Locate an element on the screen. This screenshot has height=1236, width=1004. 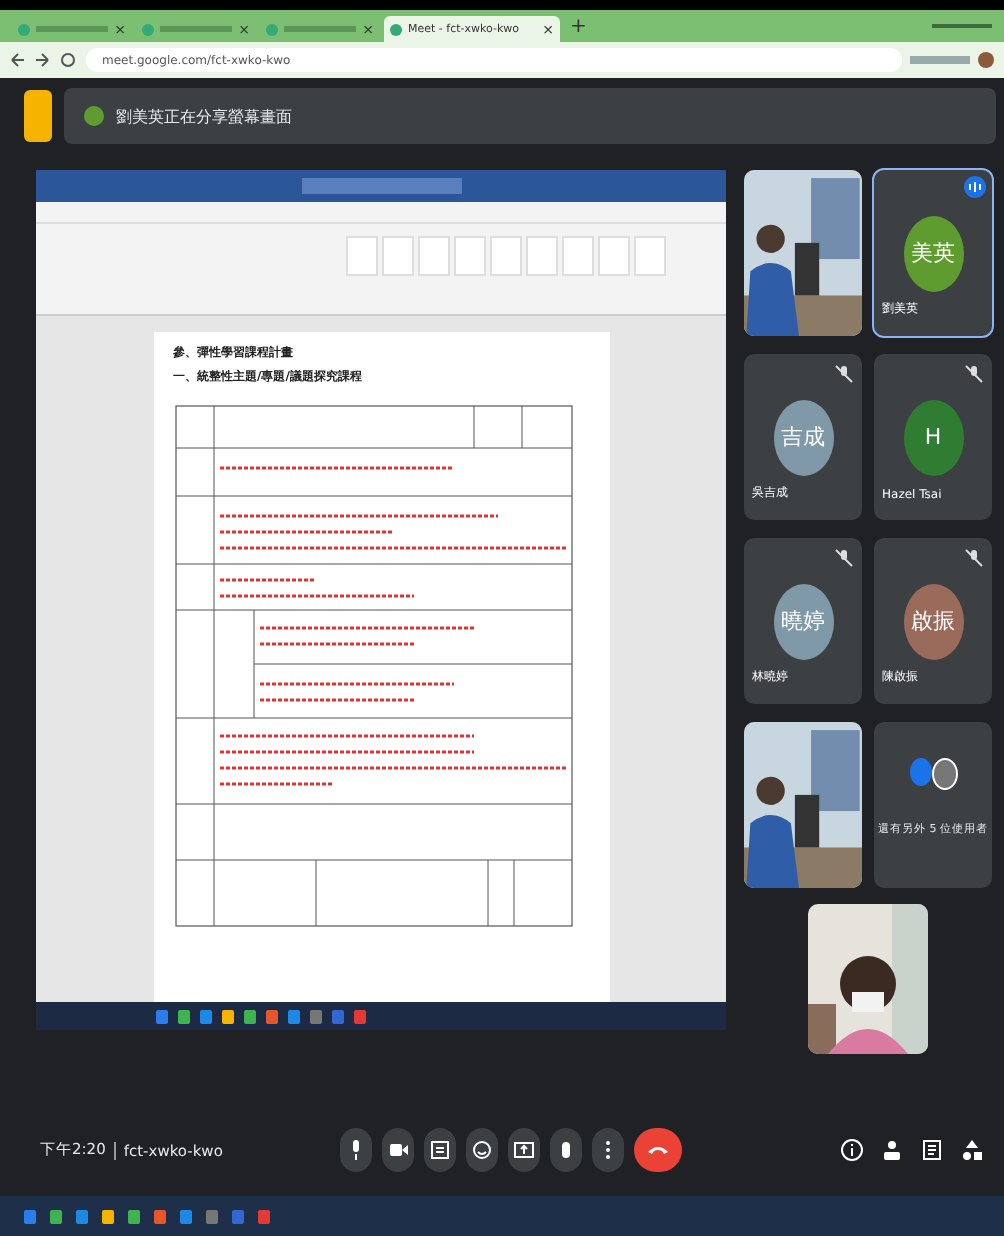
hand-button is located at coordinates (566, 1150).